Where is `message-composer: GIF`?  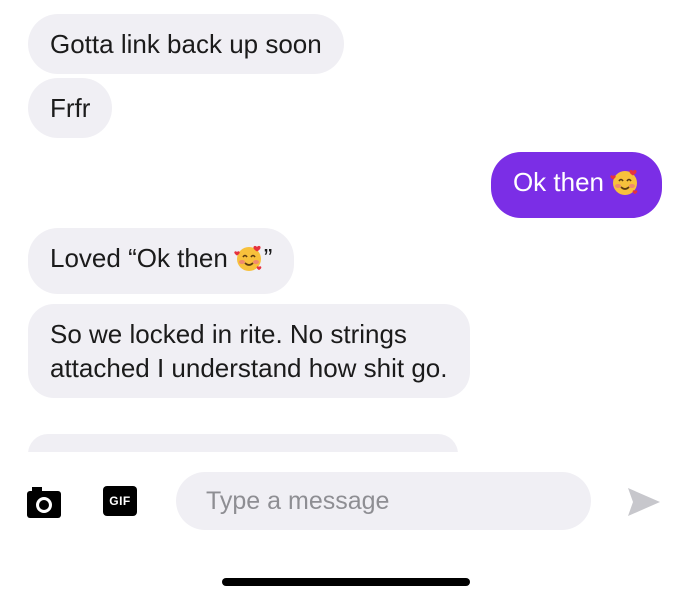 message-composer: GIF is located at coordinates (346, 502).